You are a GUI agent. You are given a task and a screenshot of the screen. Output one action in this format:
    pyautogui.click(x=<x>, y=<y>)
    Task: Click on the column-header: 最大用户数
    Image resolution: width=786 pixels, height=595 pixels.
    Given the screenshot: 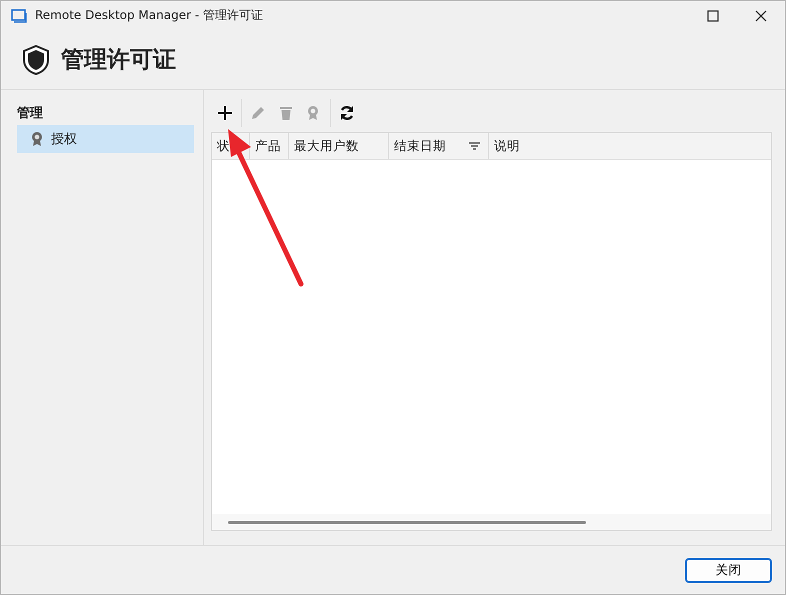 What is the action you would take?
    pyautogui.click(x=339, y=146)
    